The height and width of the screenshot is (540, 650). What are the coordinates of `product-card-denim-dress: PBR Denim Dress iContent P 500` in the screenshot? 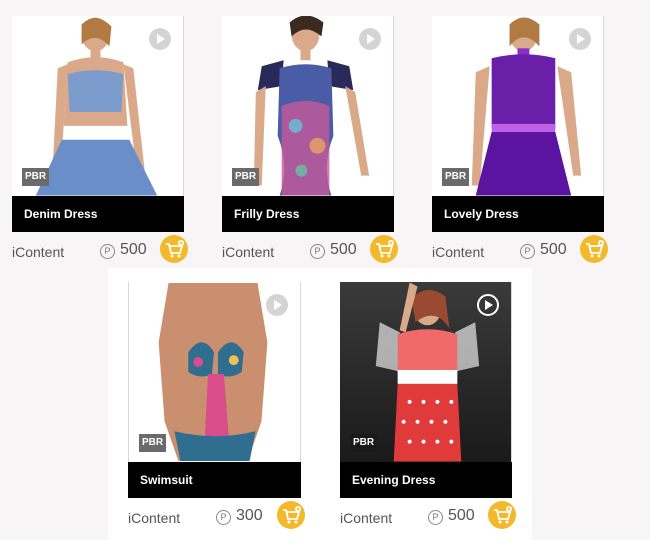 It's located at (100, 144).